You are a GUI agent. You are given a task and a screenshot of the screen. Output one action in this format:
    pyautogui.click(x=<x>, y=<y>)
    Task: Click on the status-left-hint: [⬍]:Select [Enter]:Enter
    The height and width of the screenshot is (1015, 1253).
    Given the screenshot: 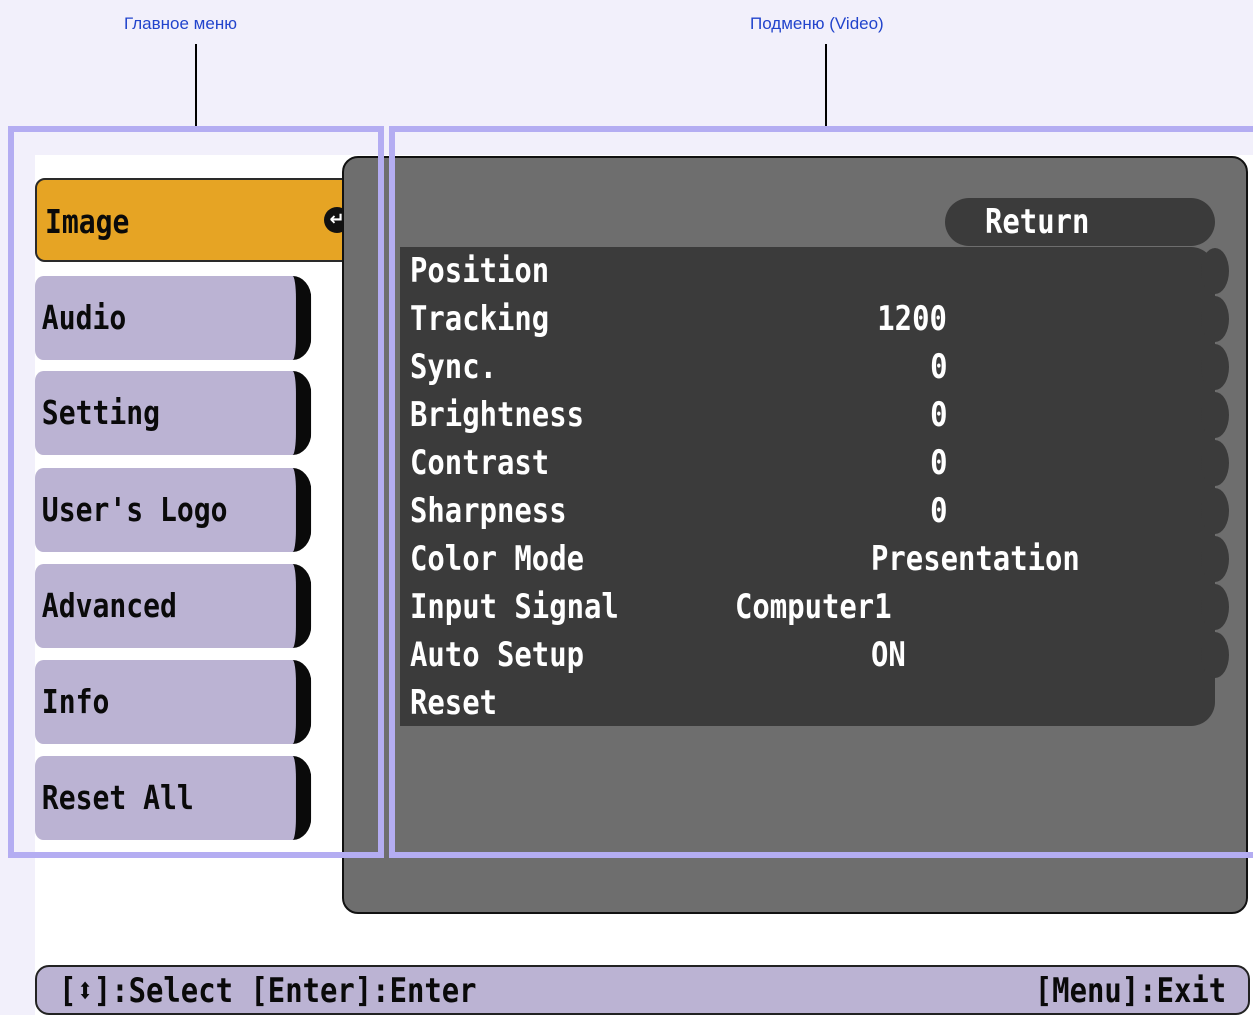 What is the action you would take?
    pyautogui.click(x=268, y=991)
    